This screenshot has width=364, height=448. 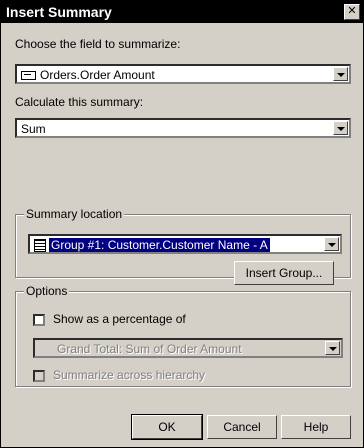 What do you see at coordinates (159, 245) in the screenshot?
I see `location-value: Group #1: Customer.Customer Name - A` at bounding box center [159, 245].